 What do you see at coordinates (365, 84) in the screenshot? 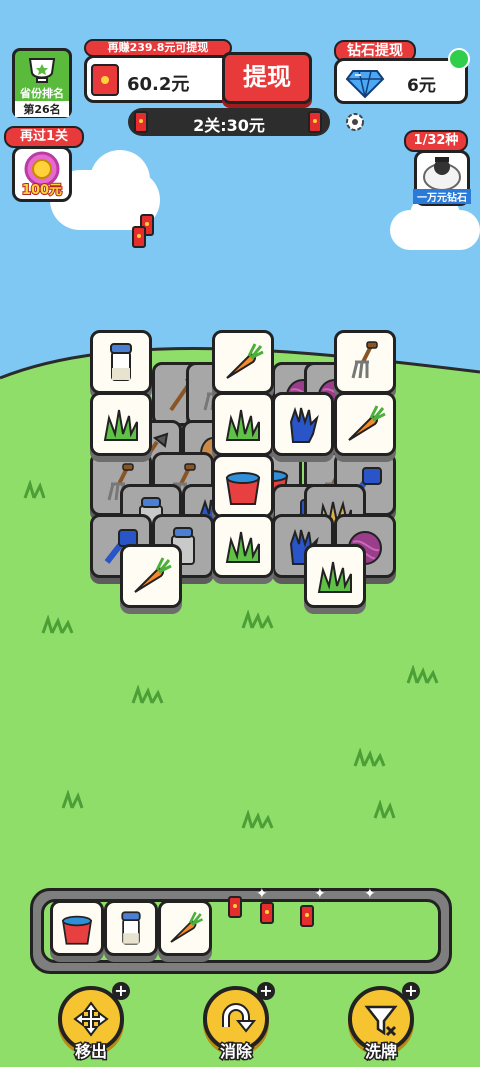
I see `diamond-icon` at bounding box center [365, 84].